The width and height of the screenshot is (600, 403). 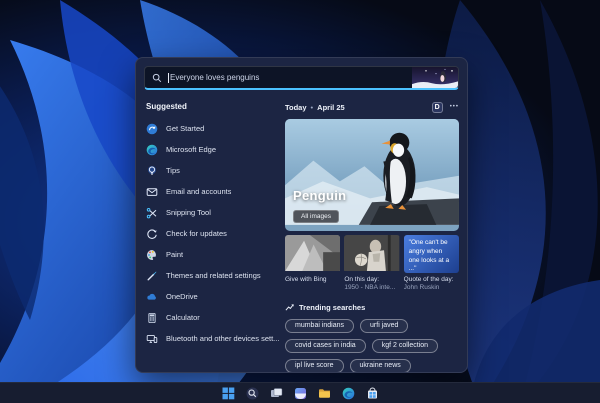 I want to click on card-caption: Quote of the day:, so click(x=428, y=279).